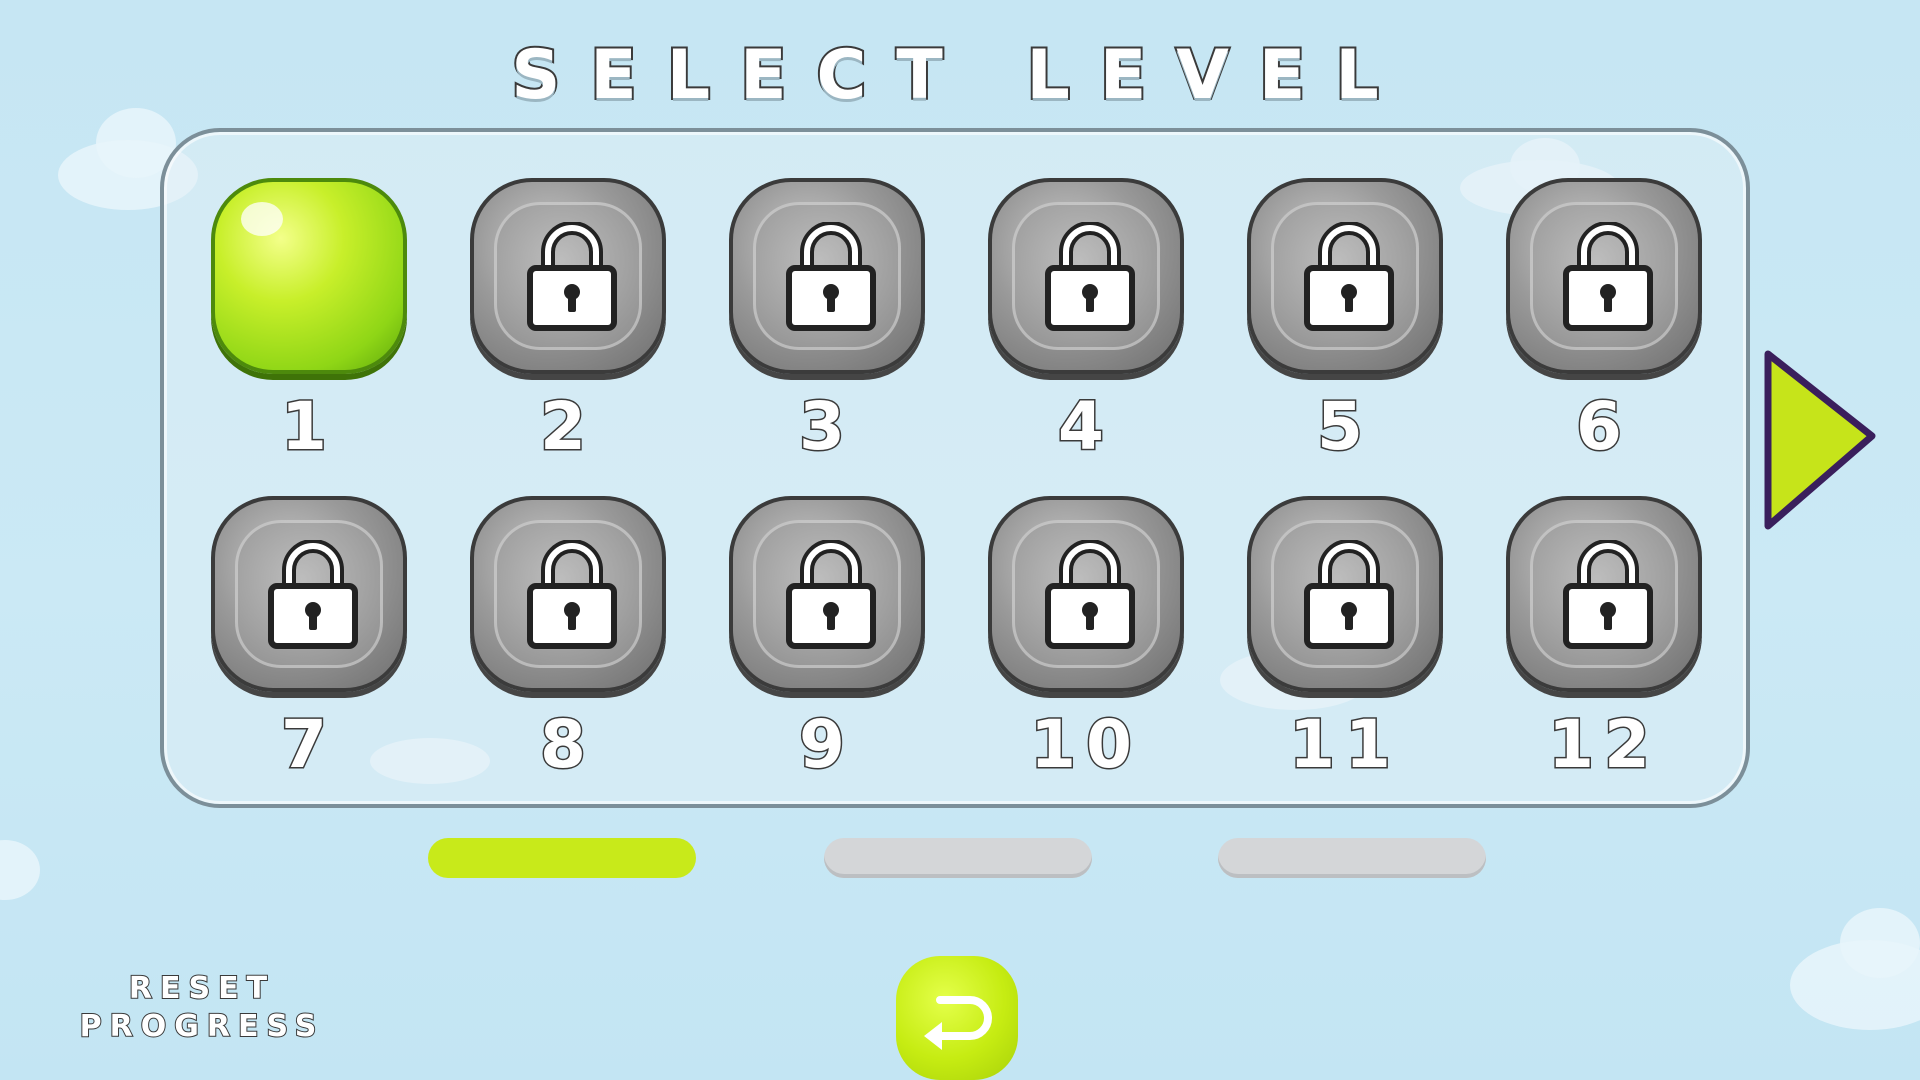 The width and height of the screenshot is (1920, 1080). What do you see at coordinates (1880, 943) in the screenshot?
I see `cloud-bottom-right-puff` at bounding box center [1880, 943].